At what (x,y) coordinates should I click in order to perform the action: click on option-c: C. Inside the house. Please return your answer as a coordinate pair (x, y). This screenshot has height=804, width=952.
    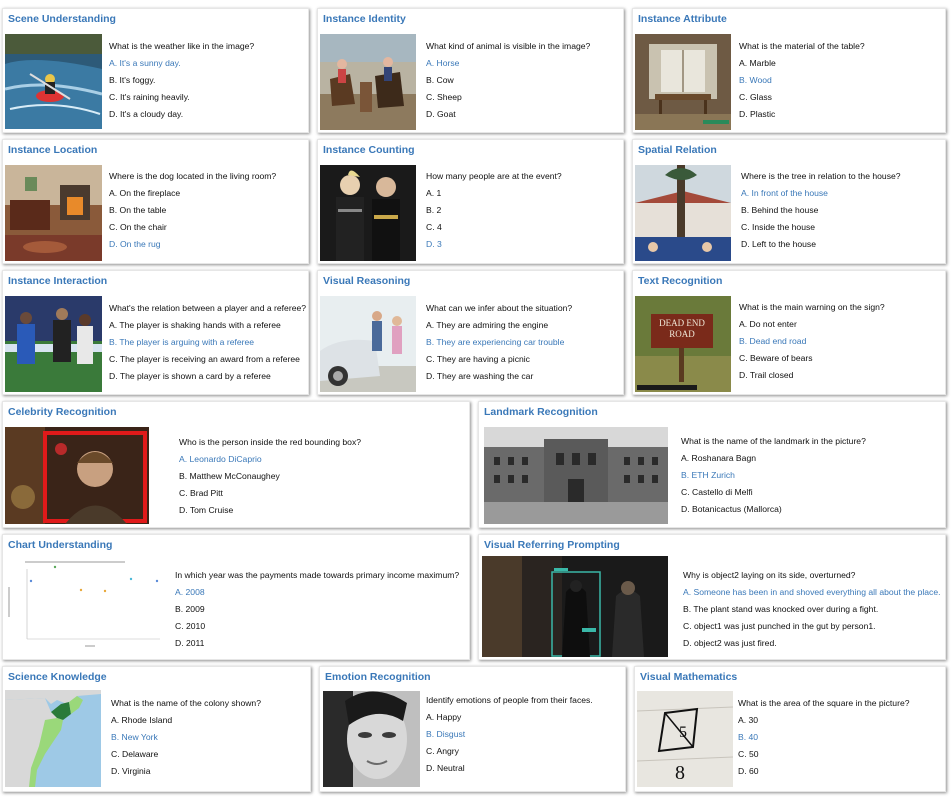
    Looking at the image, I should click on (778, 227).